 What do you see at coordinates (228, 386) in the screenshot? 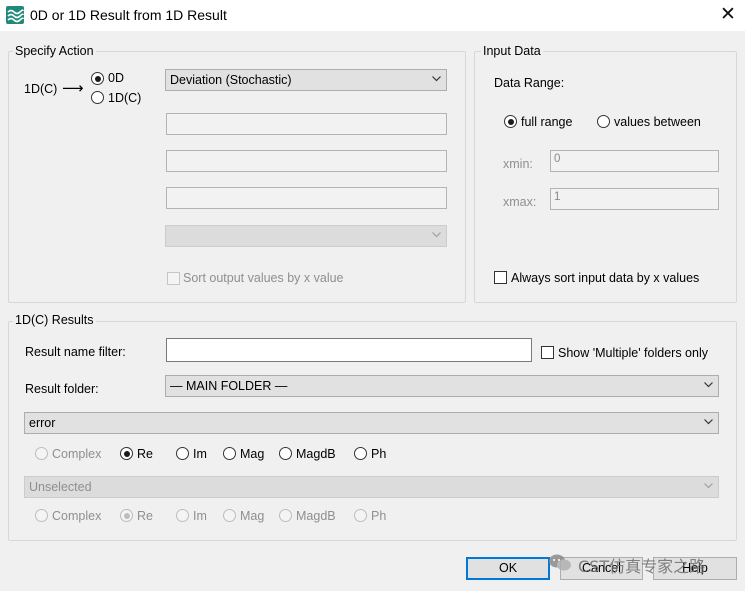
I see `folder-select-value: — MAIN FOLDER —` at bounding box center [228, 386].